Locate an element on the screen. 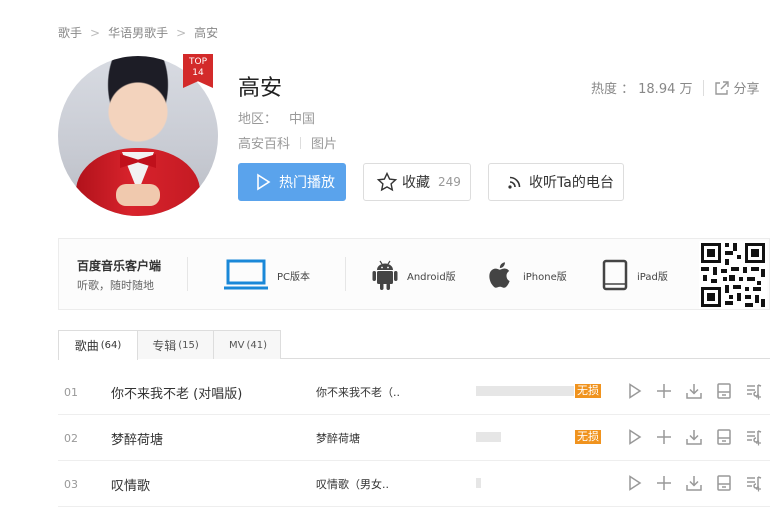 This screenshot has width=778, height=508. client-android: Android版 is located at coordinates (413, 275).